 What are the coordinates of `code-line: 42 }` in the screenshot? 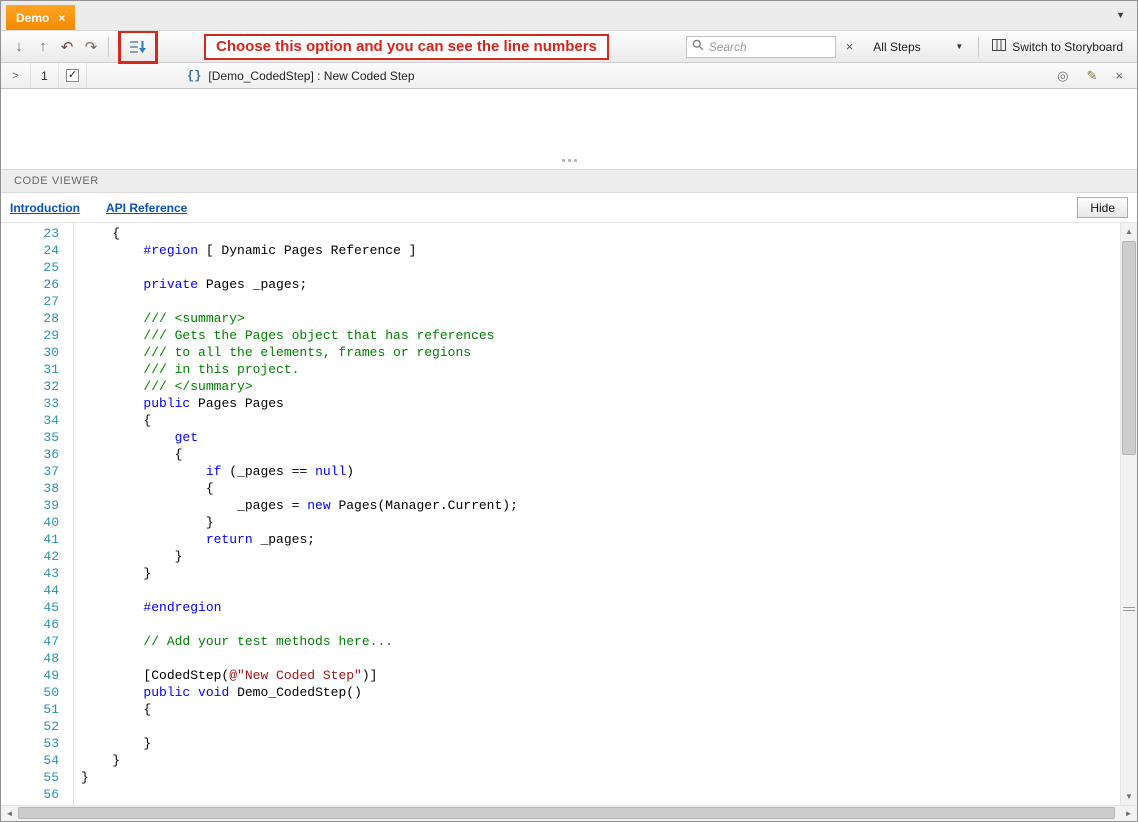 It's located at (560, 556).